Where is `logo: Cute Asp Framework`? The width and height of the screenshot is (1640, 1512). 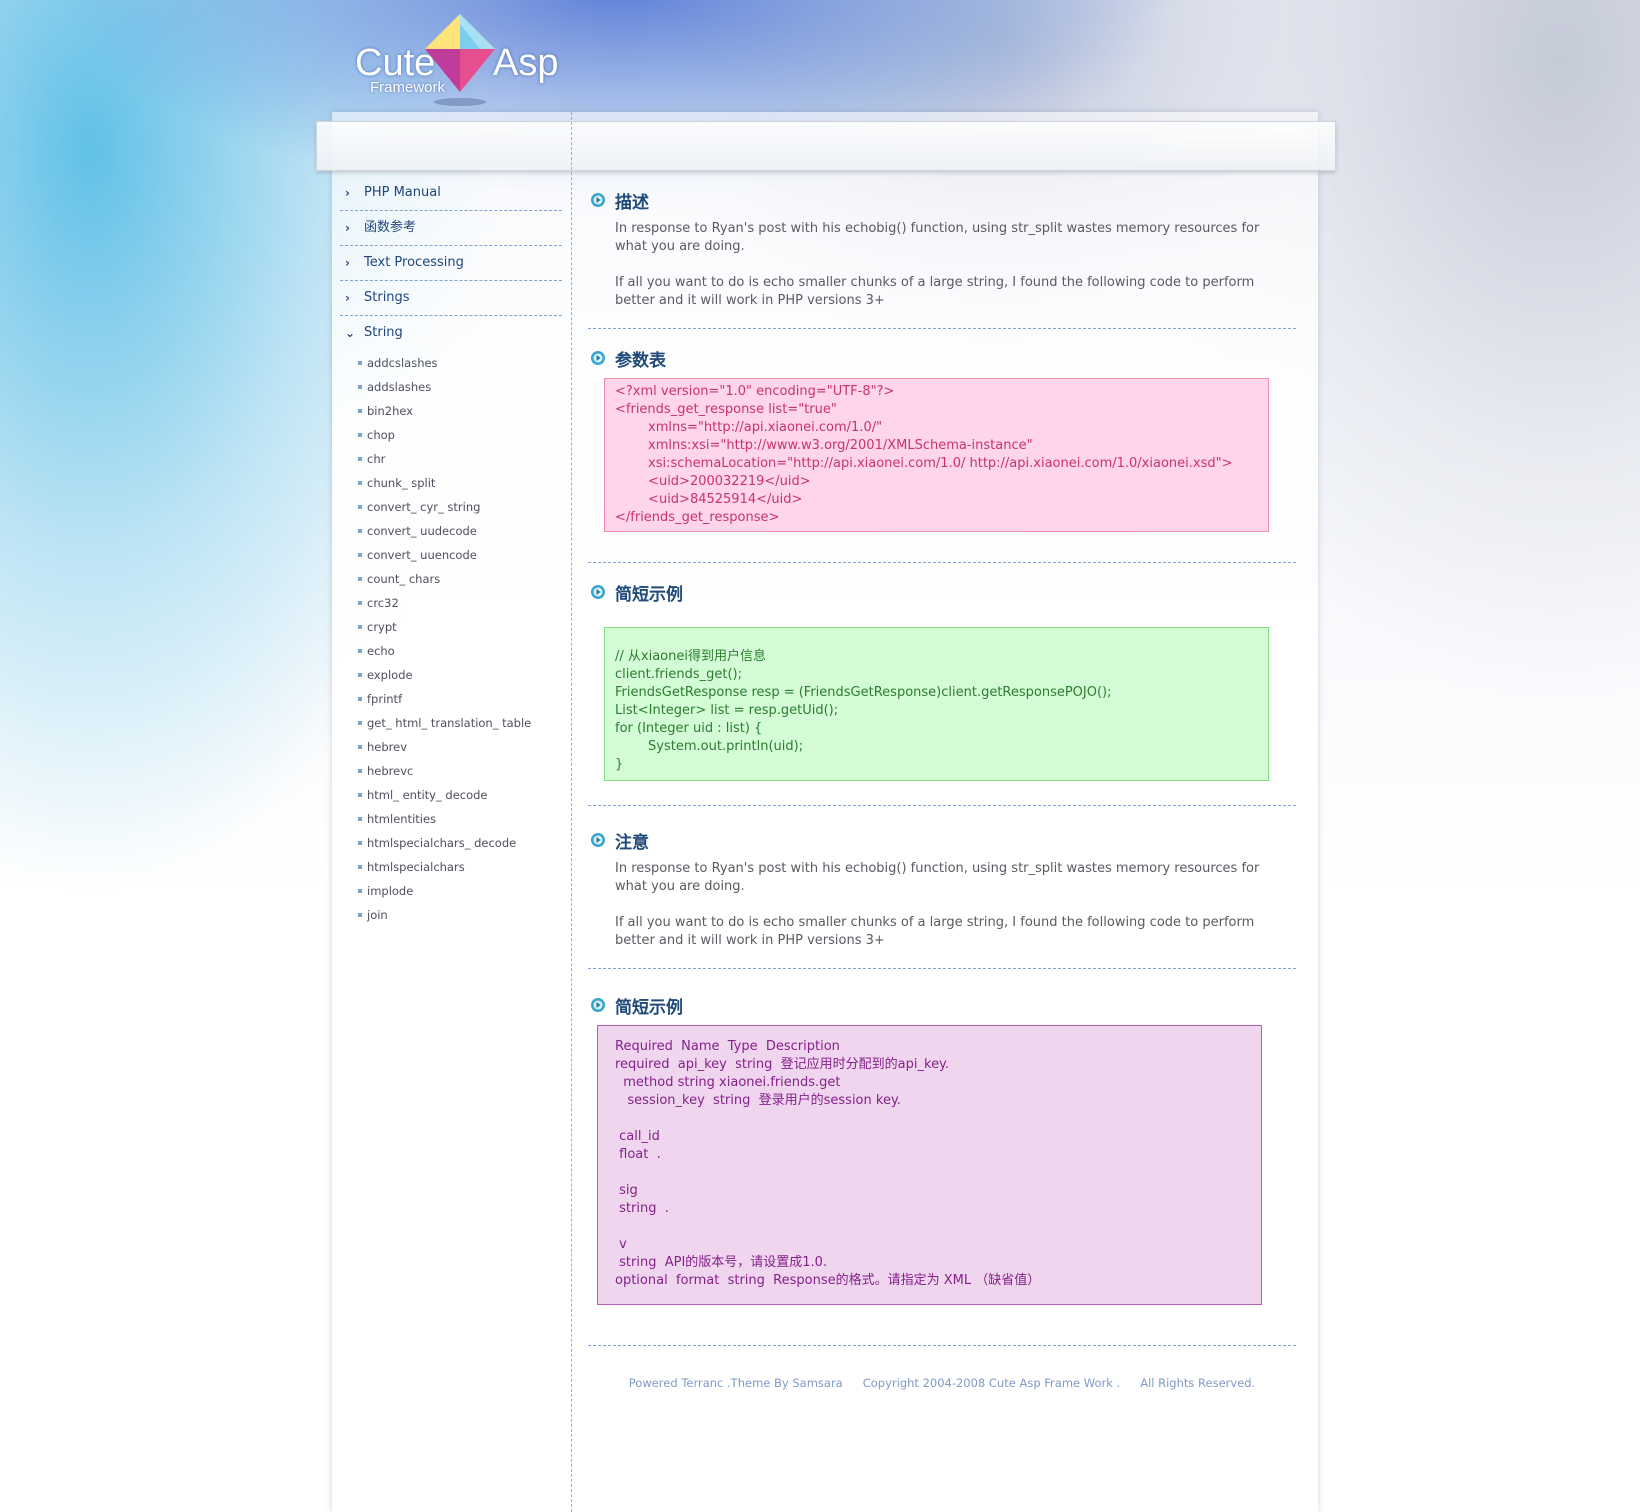
logo: Cute Asp Framework is located at coordinates (460, 64).